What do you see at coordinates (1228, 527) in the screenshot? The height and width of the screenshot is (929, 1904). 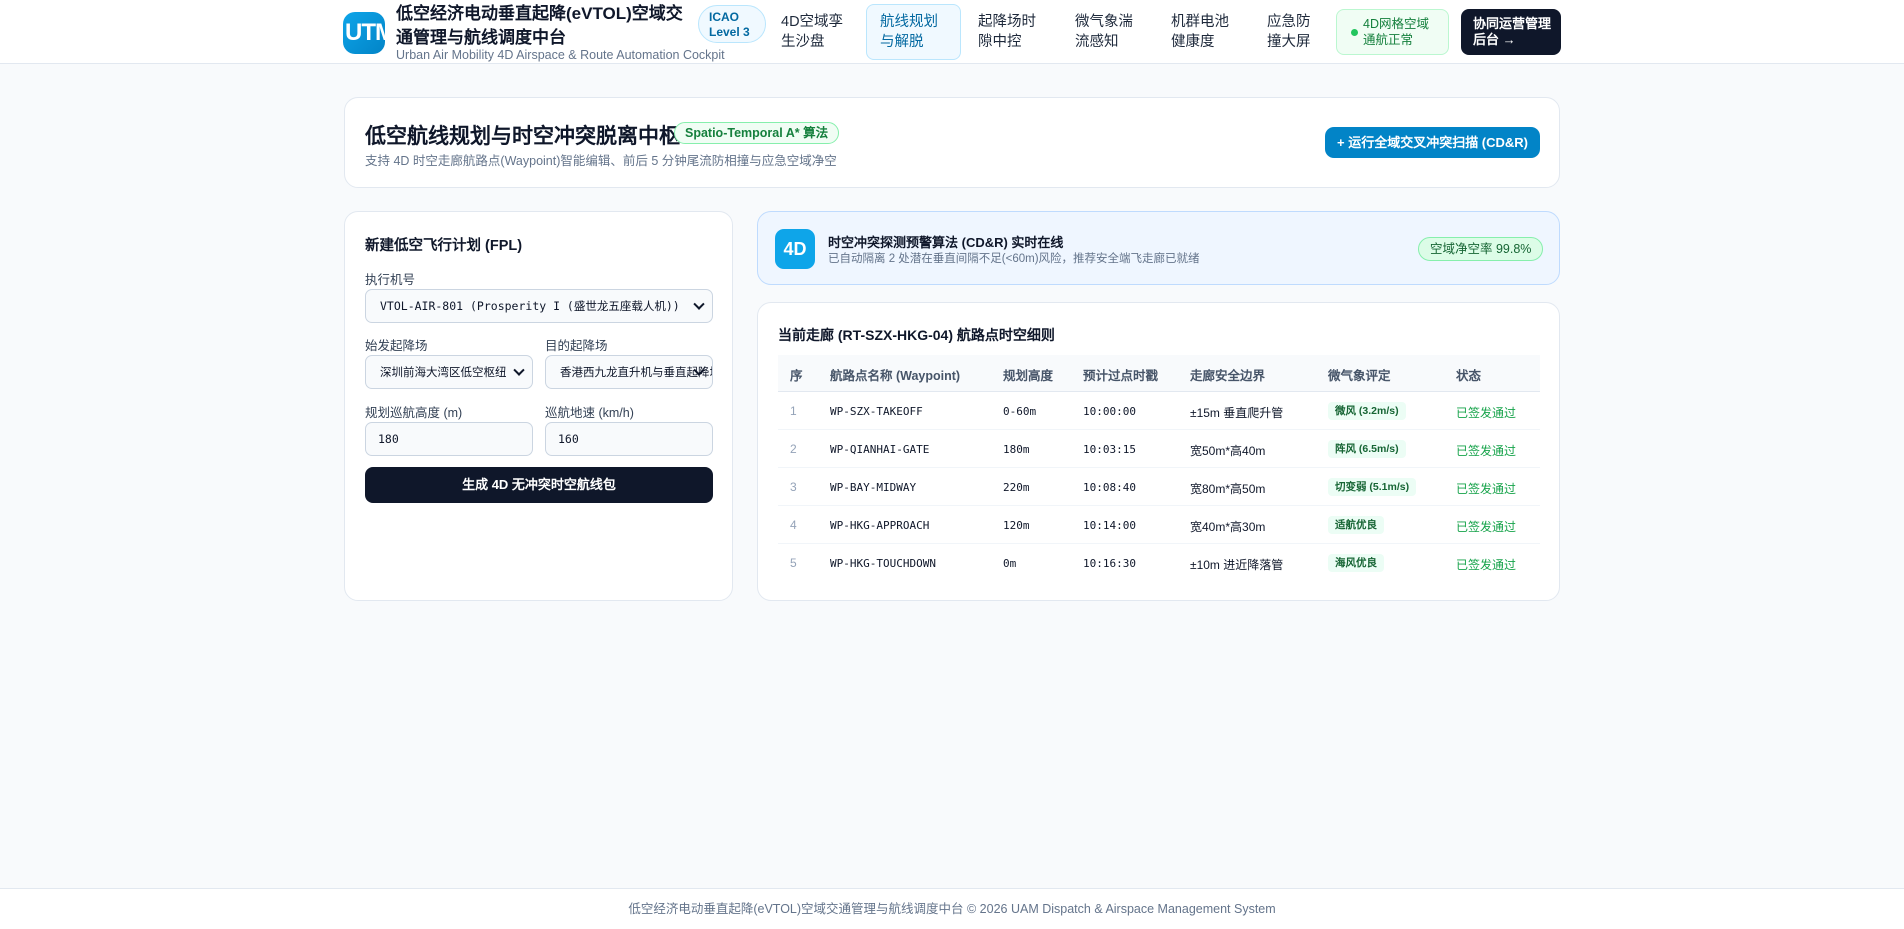 I see `row-boundary: 宽40m*高30m` at bounding box center [1228, 527].